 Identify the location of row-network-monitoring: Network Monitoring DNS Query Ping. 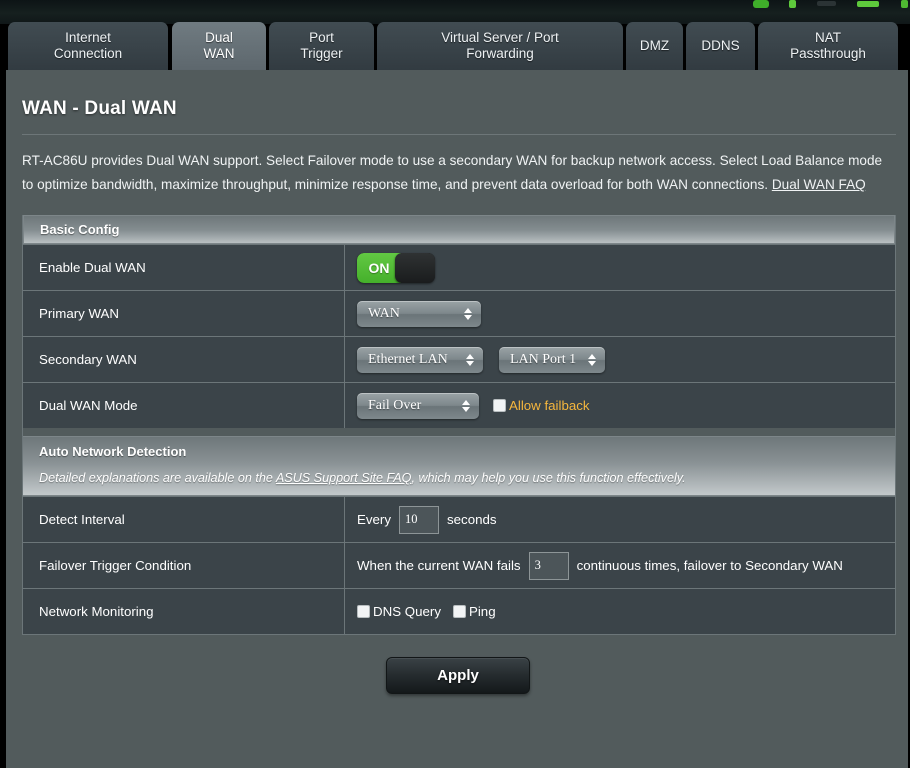
(459, 611).